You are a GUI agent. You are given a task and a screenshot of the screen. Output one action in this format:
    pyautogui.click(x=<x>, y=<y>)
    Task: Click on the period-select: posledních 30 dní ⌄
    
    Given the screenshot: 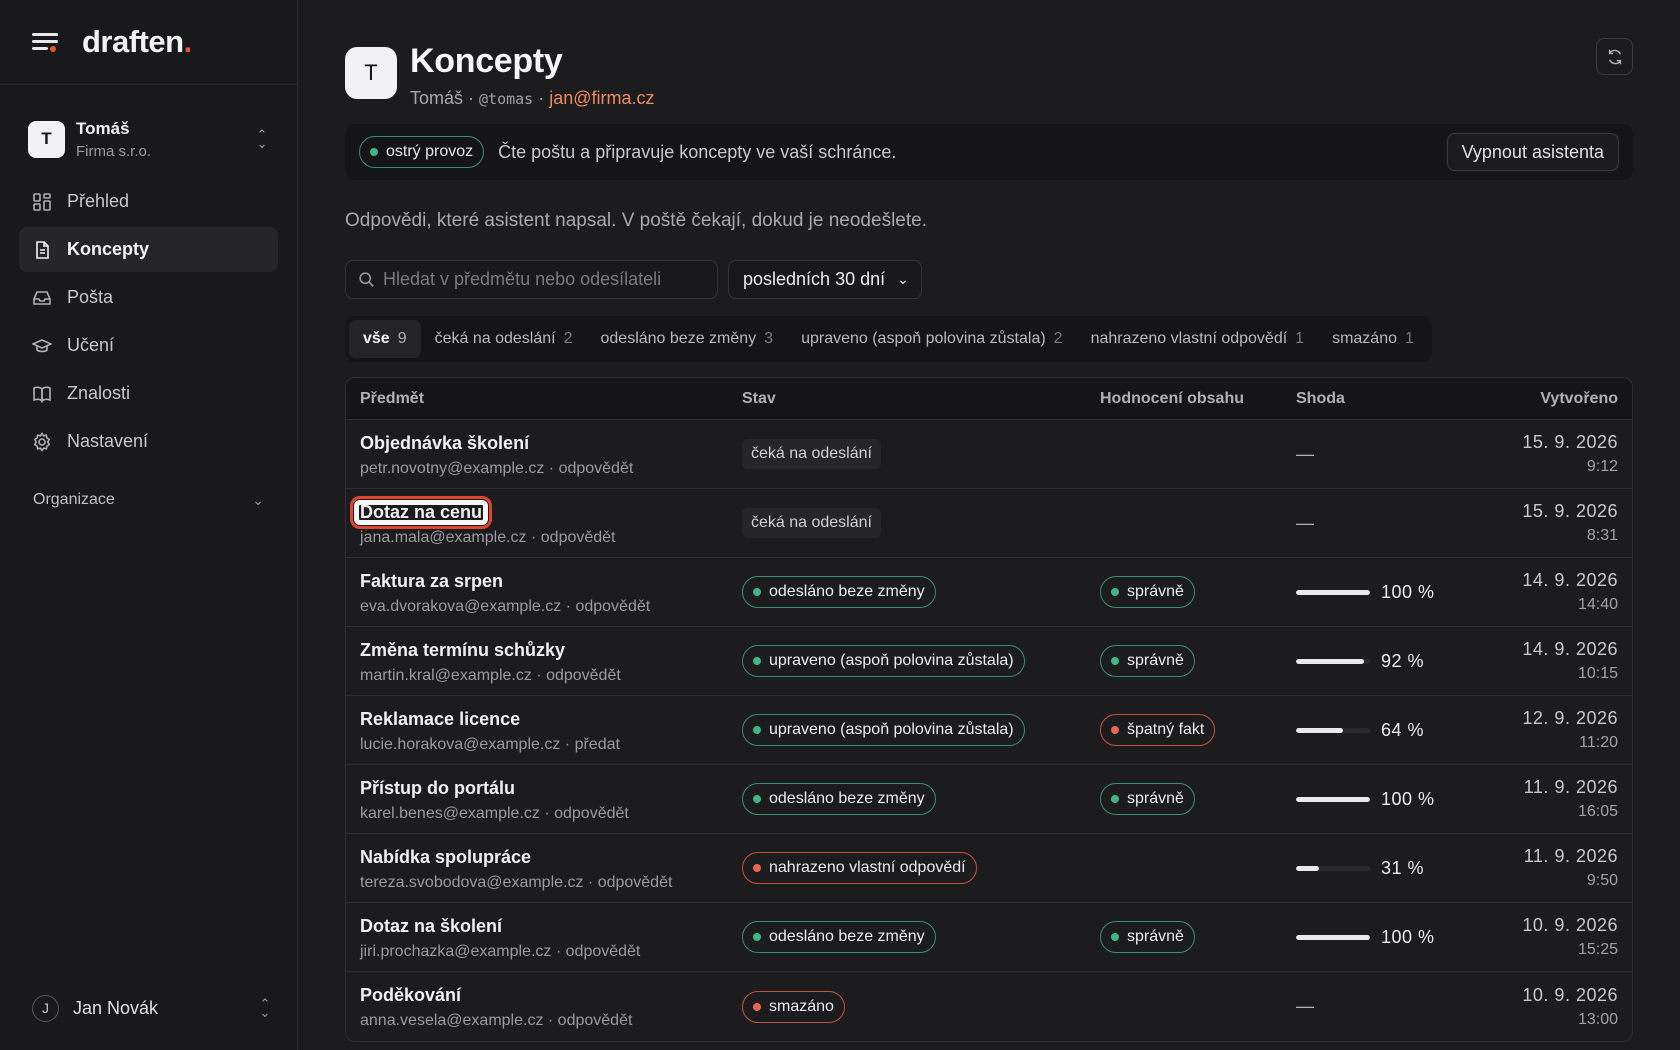 What is the action you would take?
    pyautogui.click(x=825, y=279)
    